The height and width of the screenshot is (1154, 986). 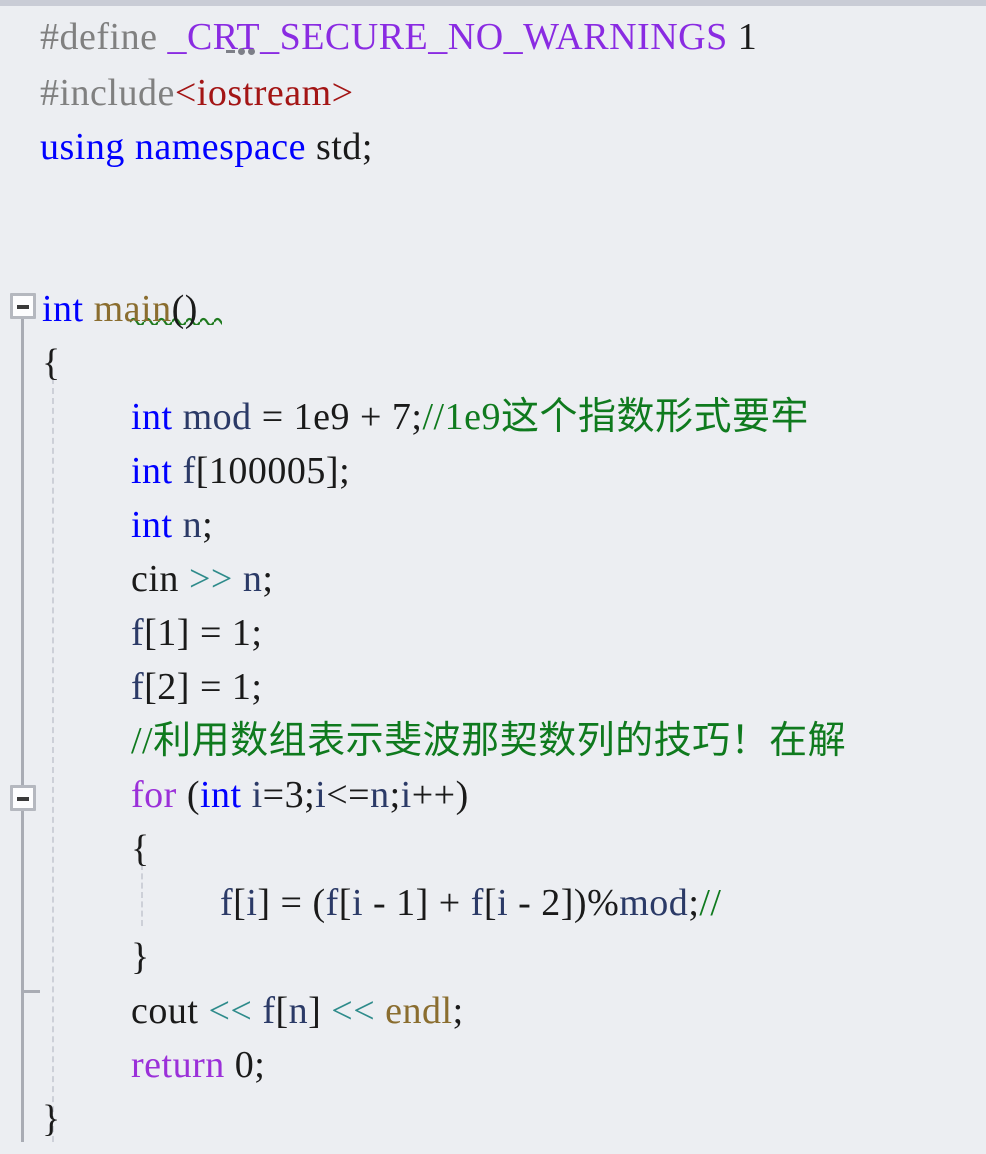 I want to click on token-plain: - 1] +, so click(x=417, y=903).